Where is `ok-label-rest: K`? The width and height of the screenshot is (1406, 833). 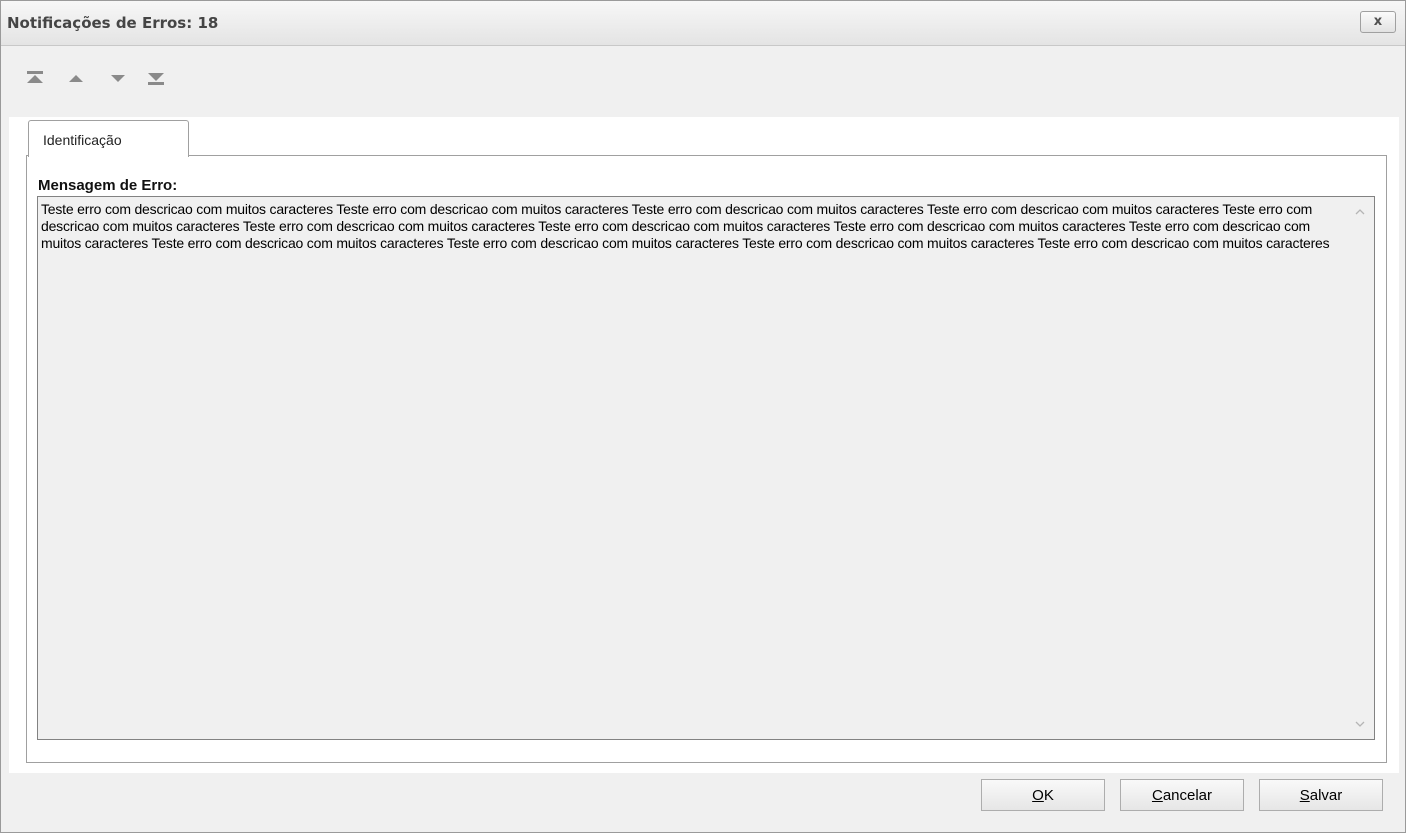 ok-label-rest: K is located at coordinates (1048, 795).